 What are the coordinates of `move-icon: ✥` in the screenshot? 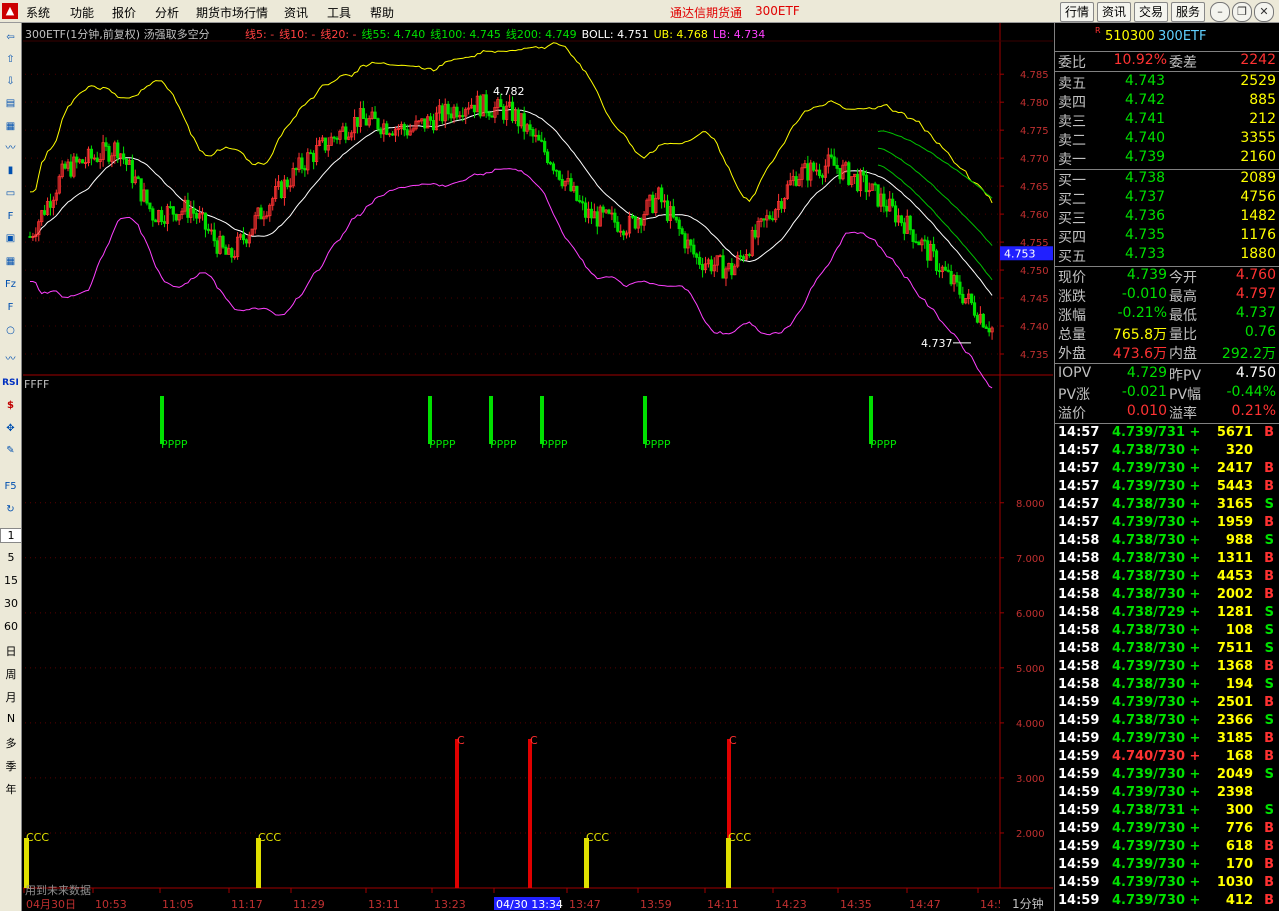 It's located at (10, 429).